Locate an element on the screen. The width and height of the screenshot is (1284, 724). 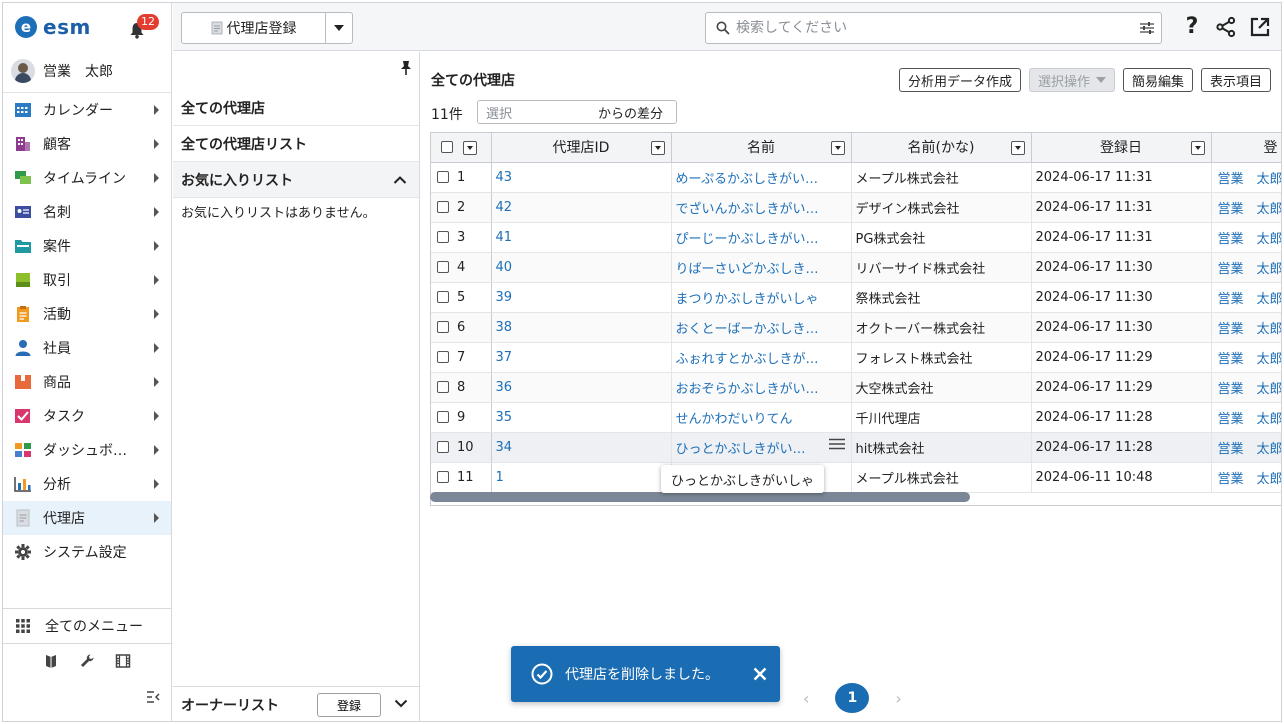
column-header-kana: 名前(かな) is located at coordinates (941, 148).